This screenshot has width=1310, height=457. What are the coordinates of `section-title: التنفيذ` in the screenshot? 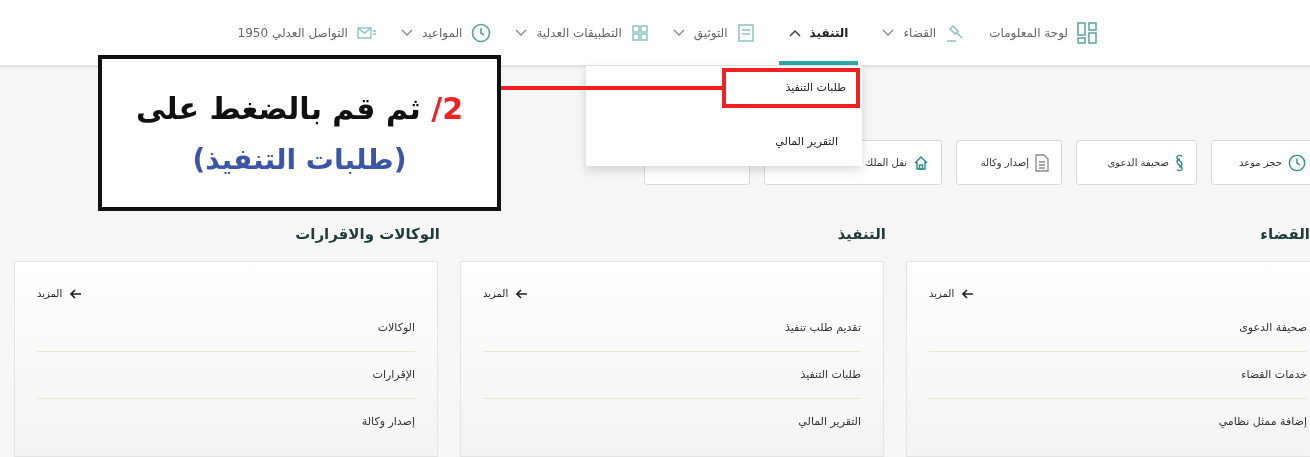 It's located at (861, 234).